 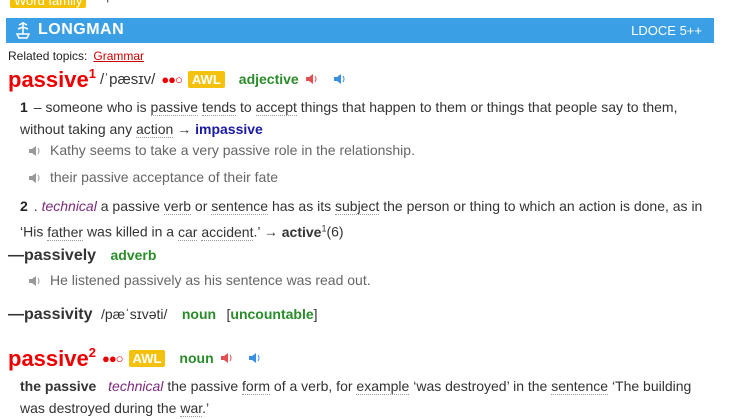 I want to click on xref-active-link: active1, so click(x=304, y=231).